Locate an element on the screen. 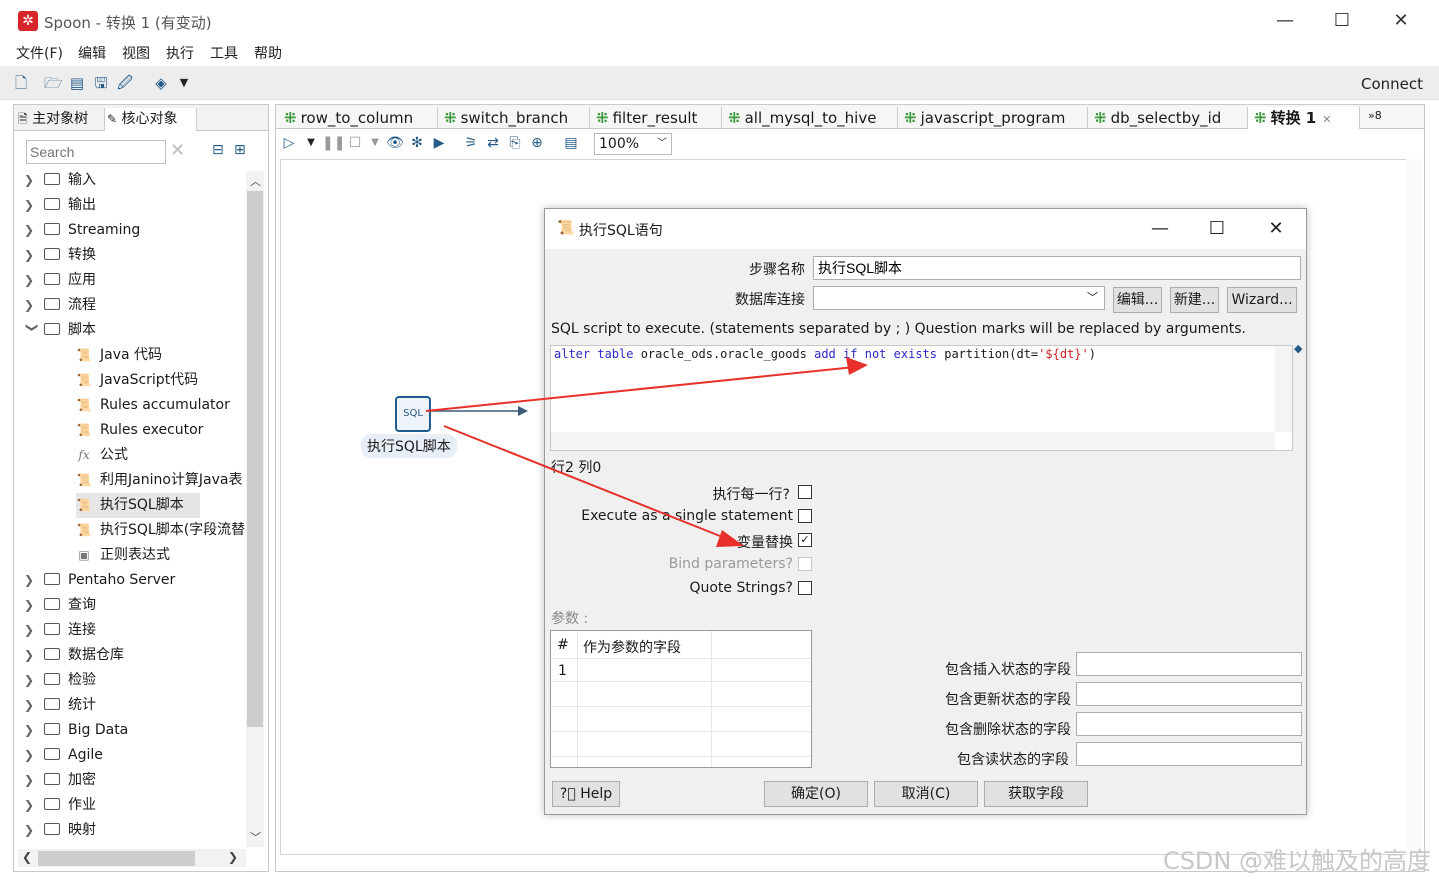  impact-icon: ⇄ is located at coordinates (493, 143).